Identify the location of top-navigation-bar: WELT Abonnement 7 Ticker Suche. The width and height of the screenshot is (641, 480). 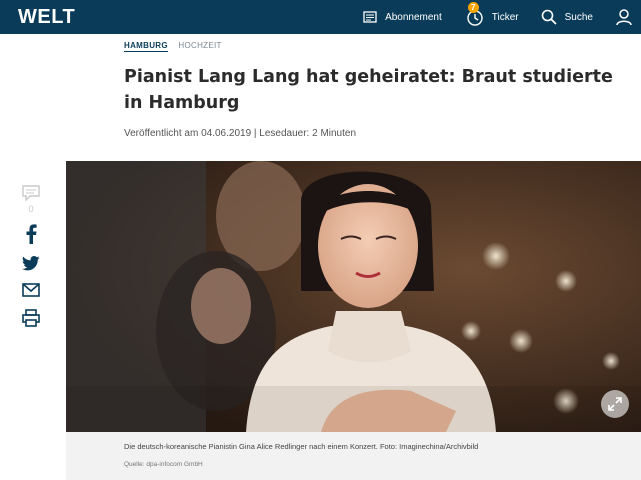
(320, 17).